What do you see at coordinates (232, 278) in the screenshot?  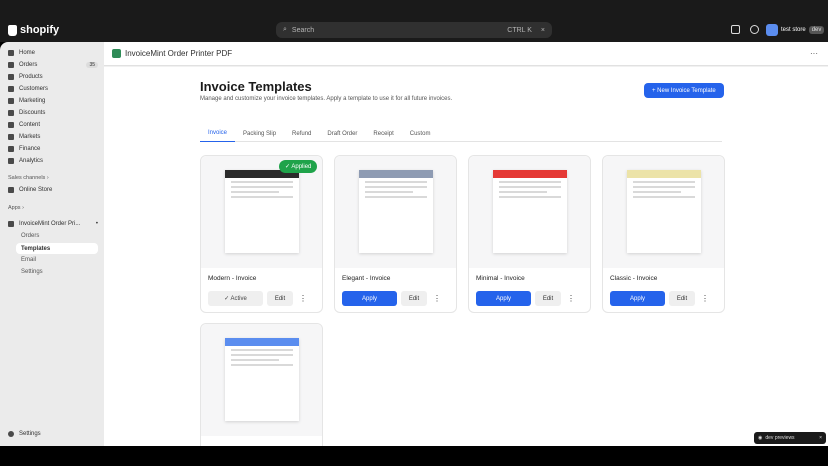 I see `template-name: Modern - Invoice` at bounding box center [232, 278].